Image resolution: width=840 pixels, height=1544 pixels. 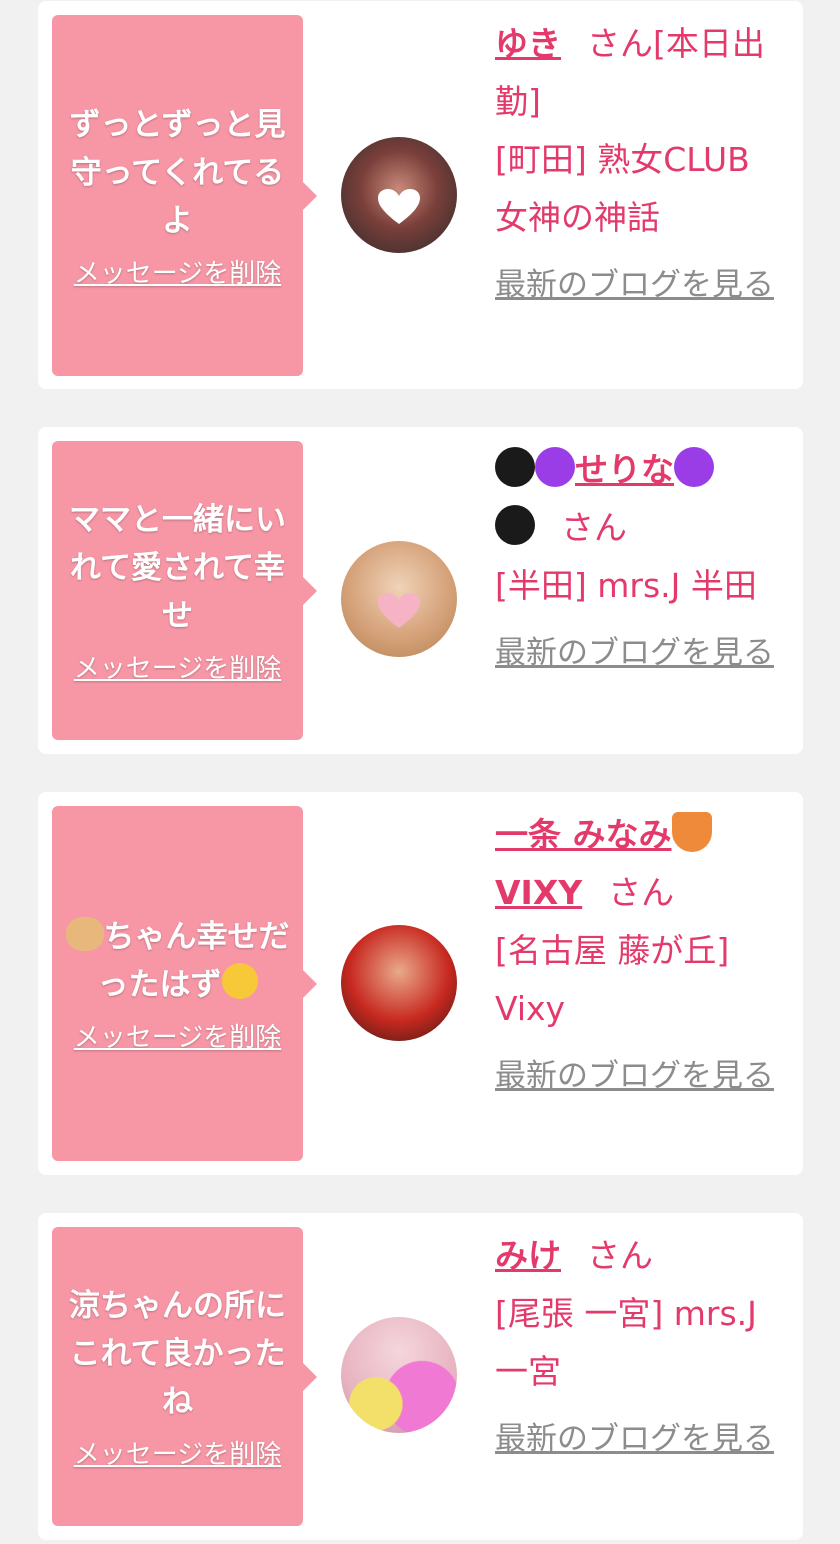 I want to click on pink-heart-icon, so click(x=399, y=610).